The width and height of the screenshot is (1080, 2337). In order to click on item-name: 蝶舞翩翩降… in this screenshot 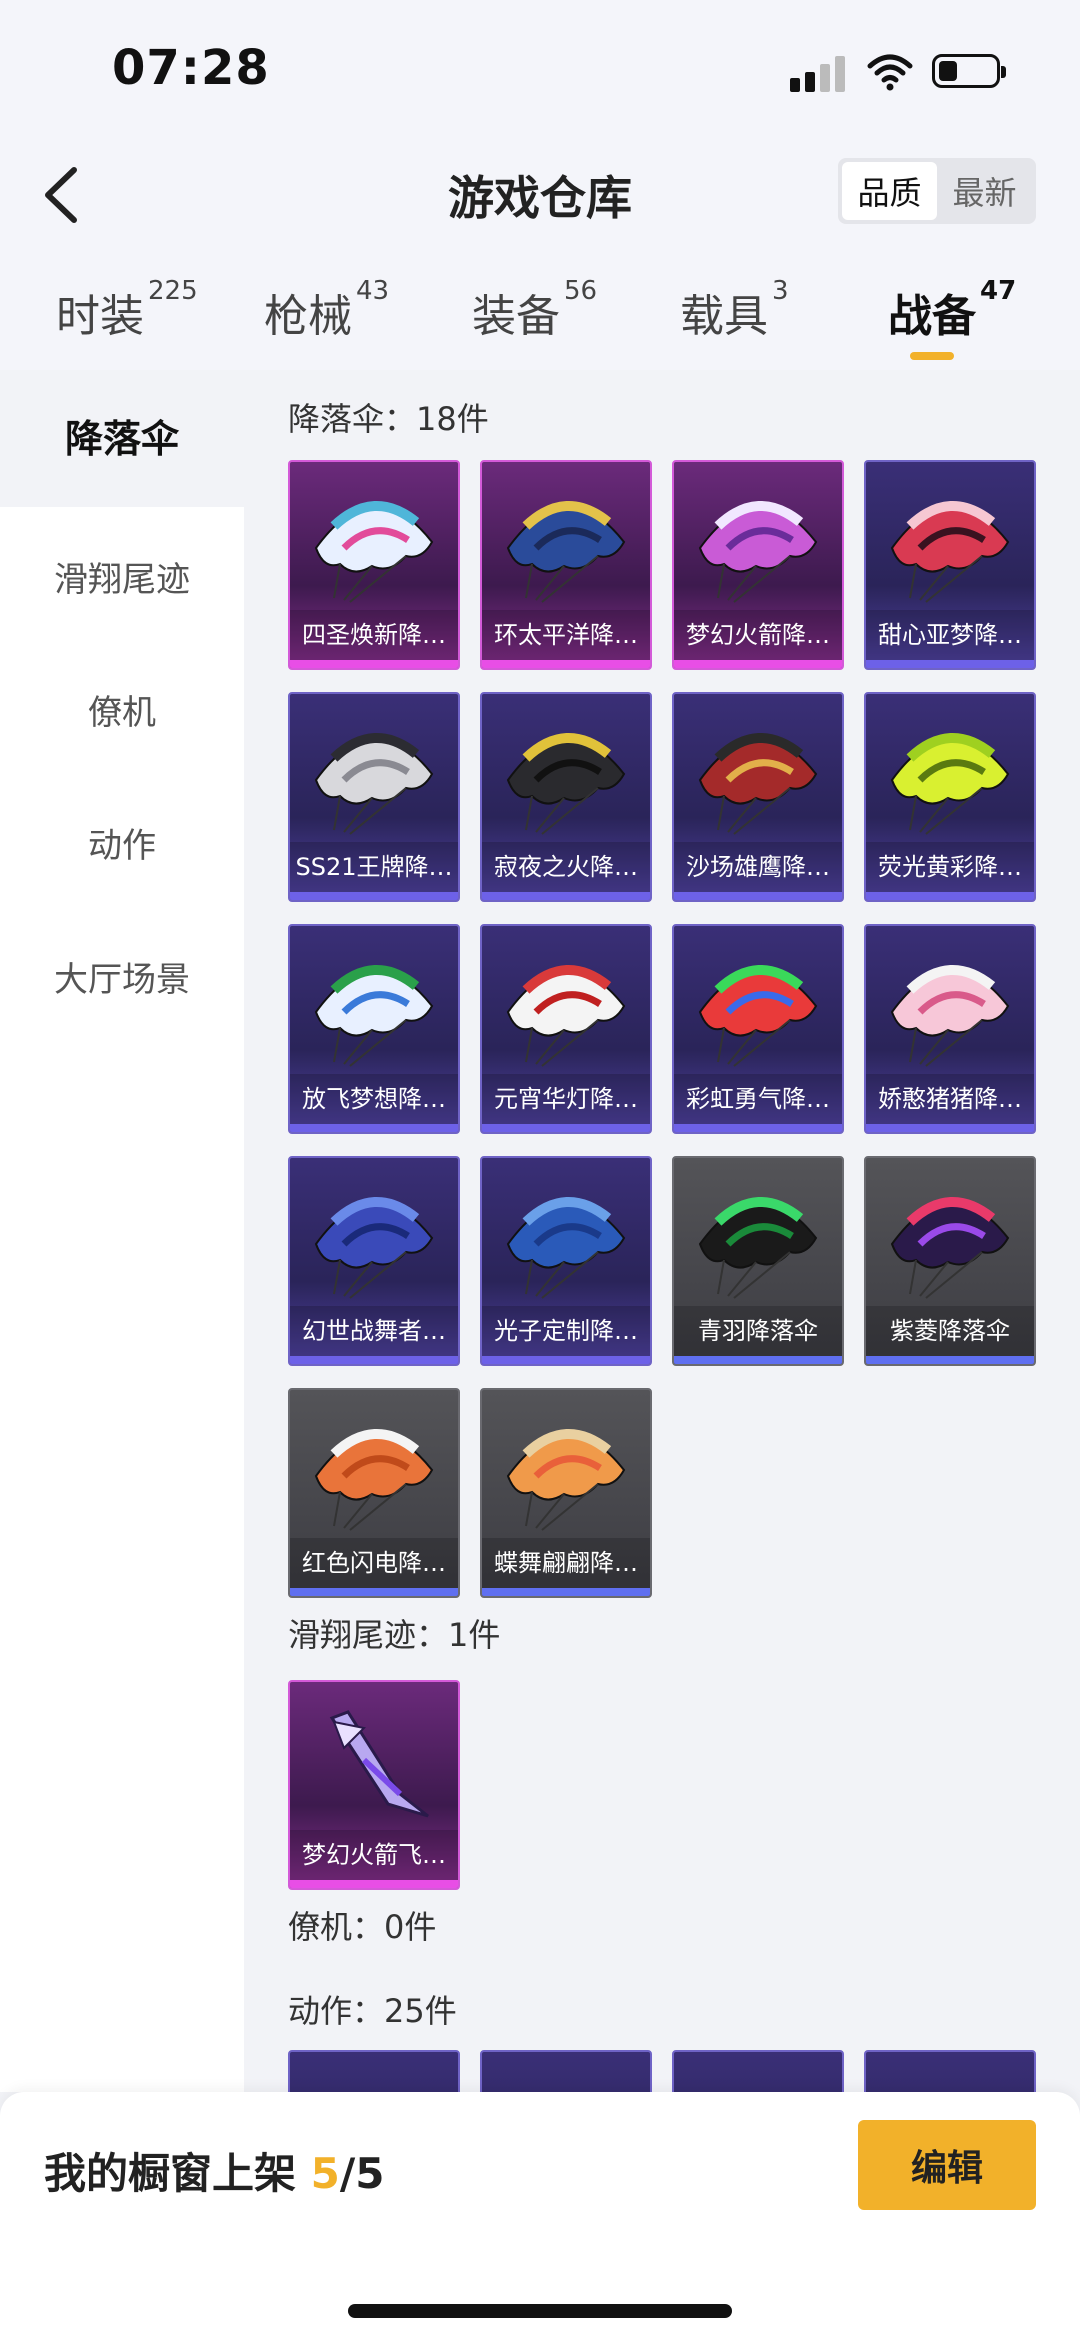, I will do `click(566, 1563)`.